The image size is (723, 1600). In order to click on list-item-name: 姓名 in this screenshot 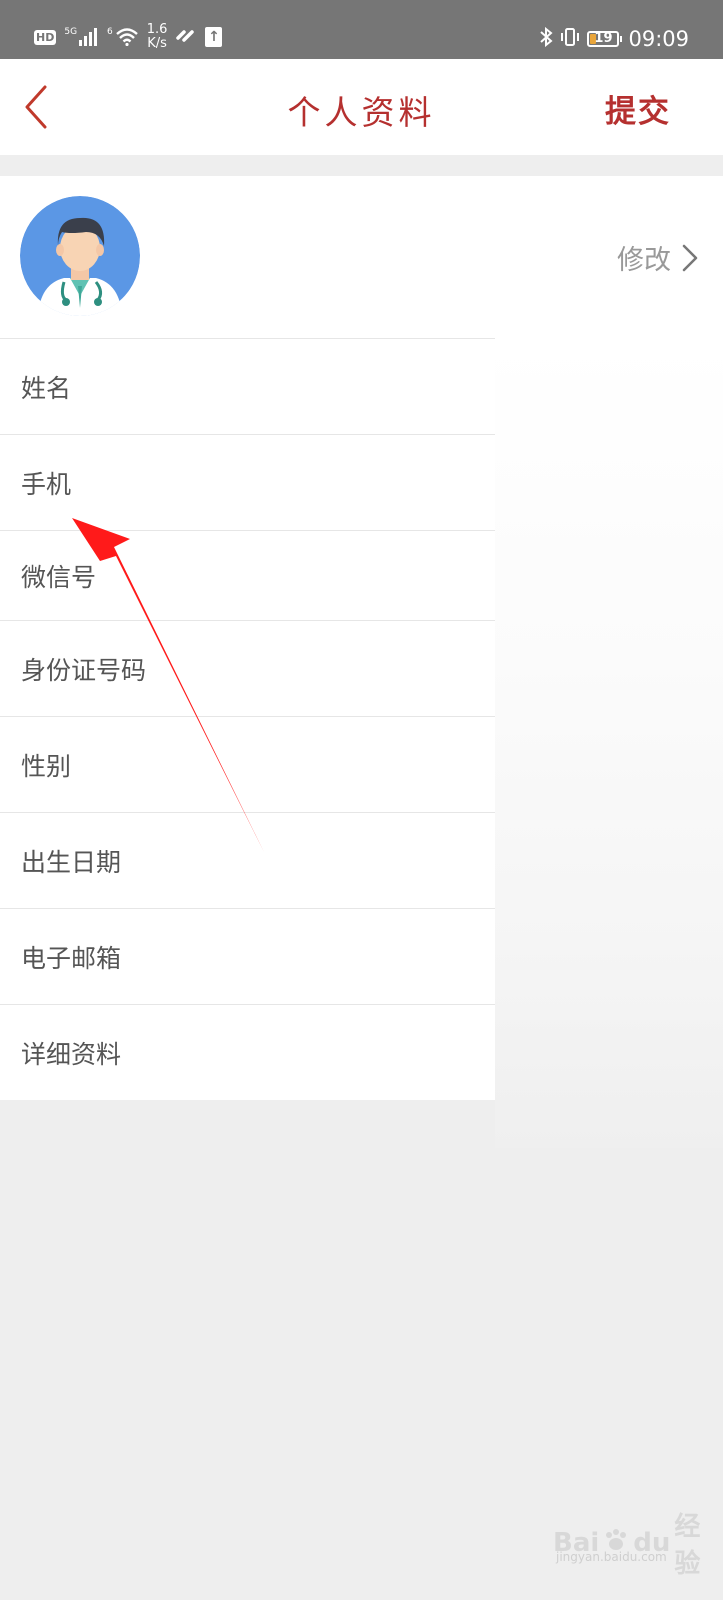, I will do `click(247, 386)`.